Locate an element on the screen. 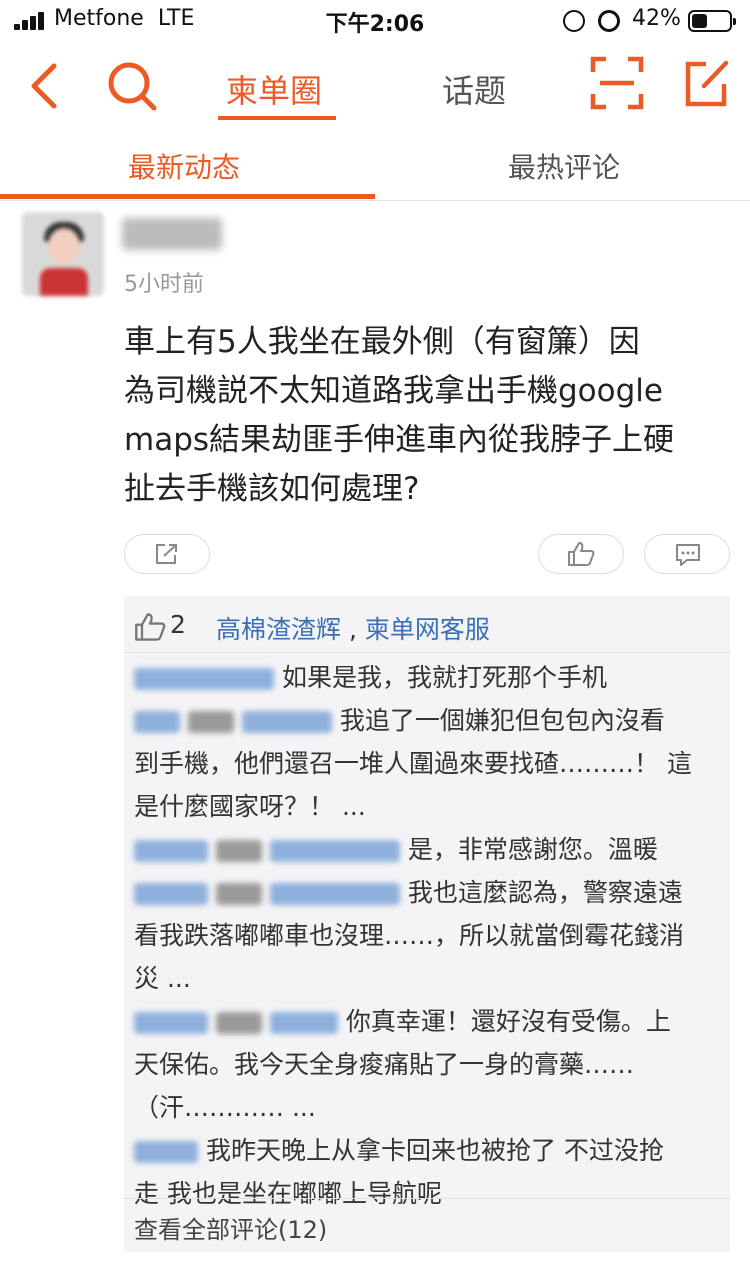 The image size is (750, 1268). like-count: 2 is located at coordinates (178, 624).